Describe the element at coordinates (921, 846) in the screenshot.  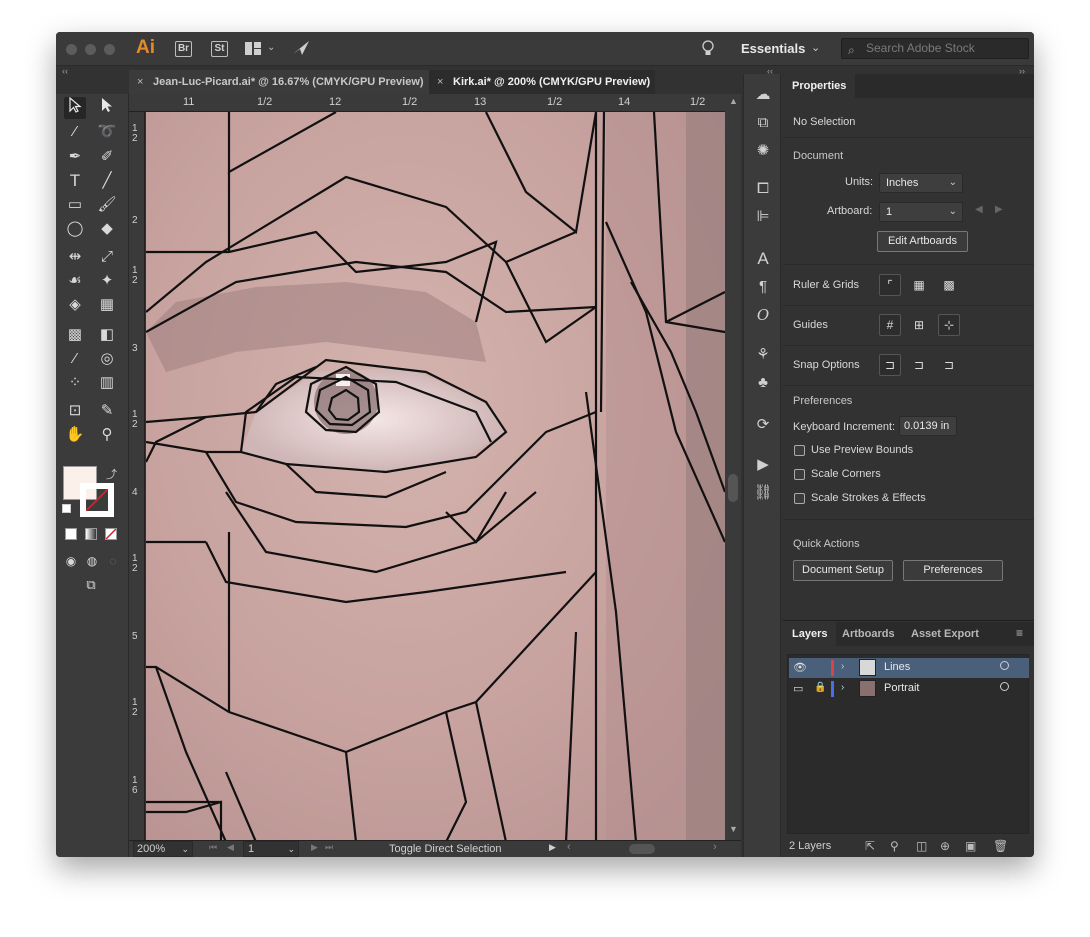
I see `make-clipping-mask-icon: ◫` at that location.